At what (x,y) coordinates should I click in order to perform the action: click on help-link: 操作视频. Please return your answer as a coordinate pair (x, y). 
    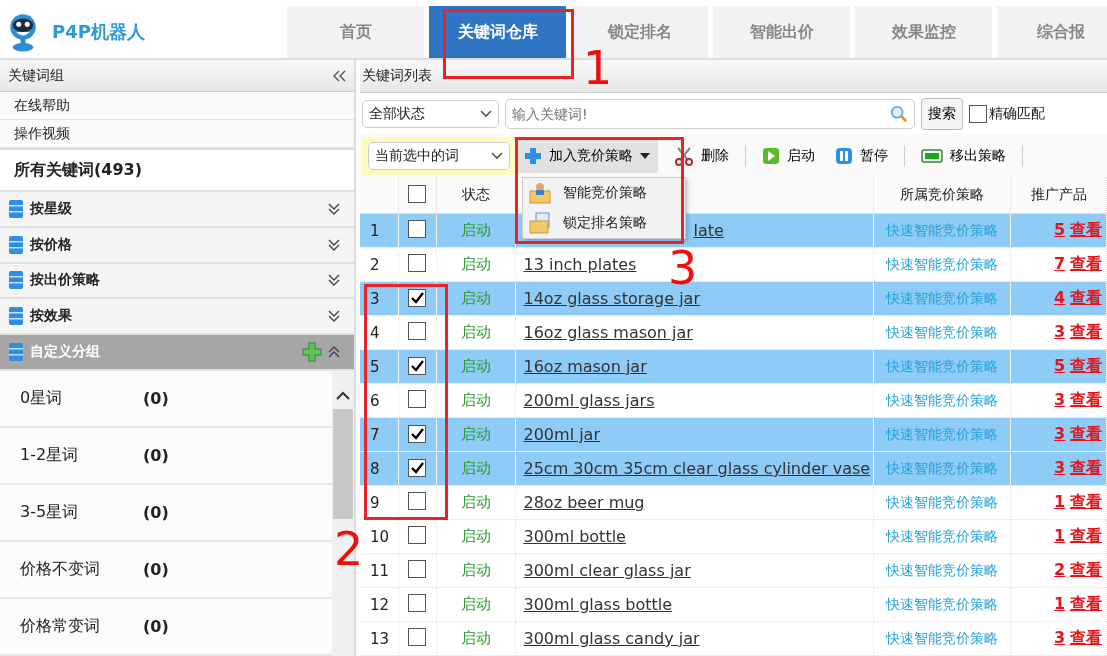
    Looking at the image, I should click on (177, 134).